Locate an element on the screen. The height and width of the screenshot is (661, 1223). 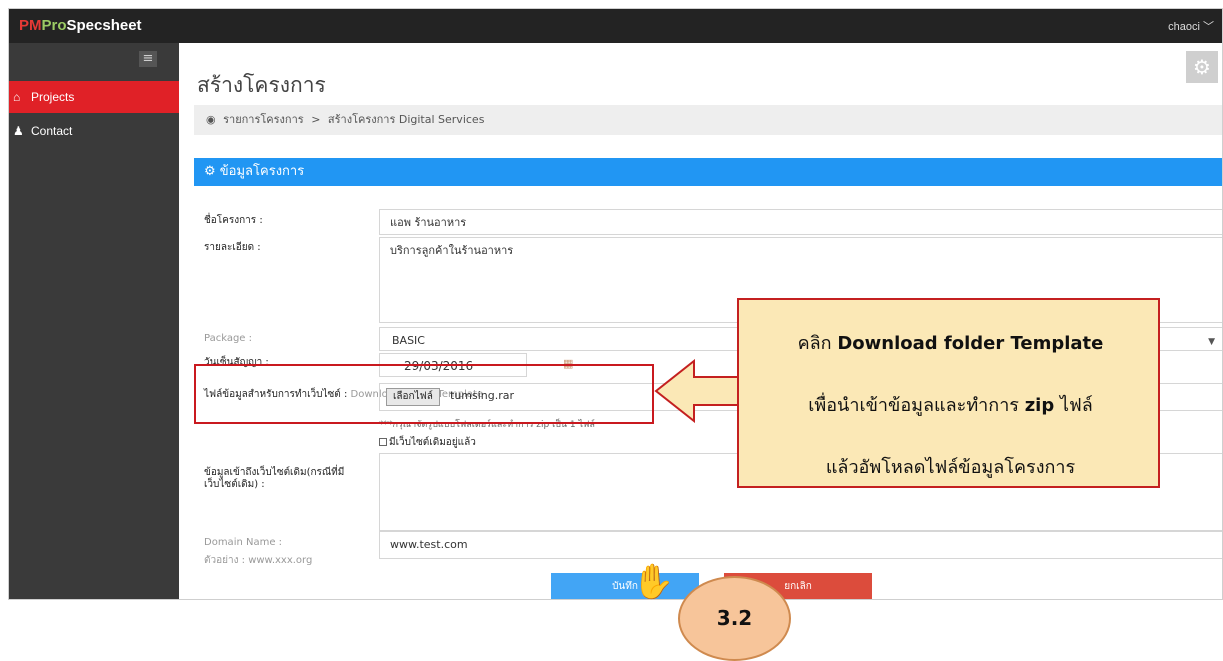
package-value: BASIC is located at coordinates (408, 340).